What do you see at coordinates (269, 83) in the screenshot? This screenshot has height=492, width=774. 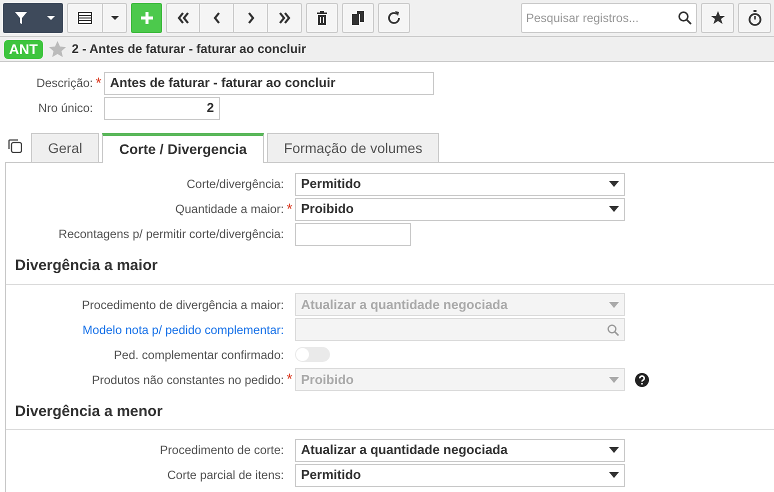 I see `input-field: Antes de faturar - faturar ao concluir` at bounding box center [269, 83].